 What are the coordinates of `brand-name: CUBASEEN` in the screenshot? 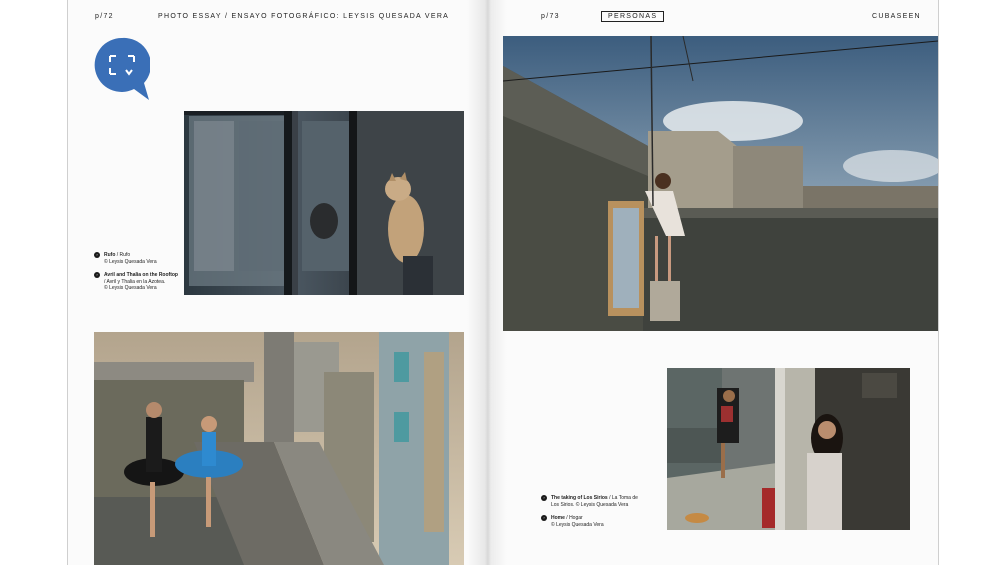 It's located at (896, 16).